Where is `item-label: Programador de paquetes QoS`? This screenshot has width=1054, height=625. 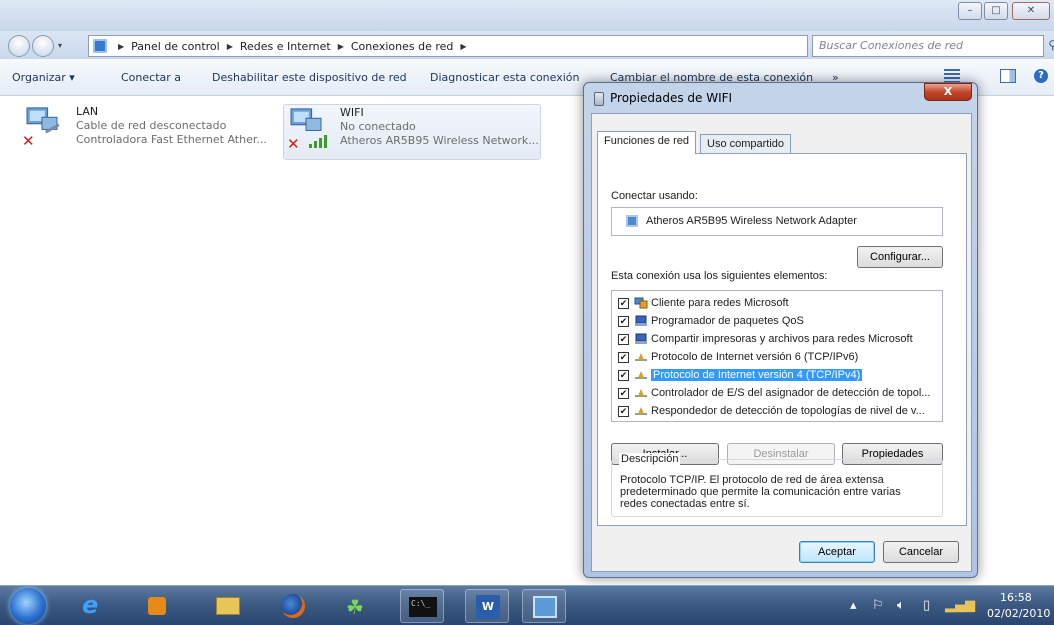 item-label: Programador de paquetes QoS is located at coordinates (727, 321).